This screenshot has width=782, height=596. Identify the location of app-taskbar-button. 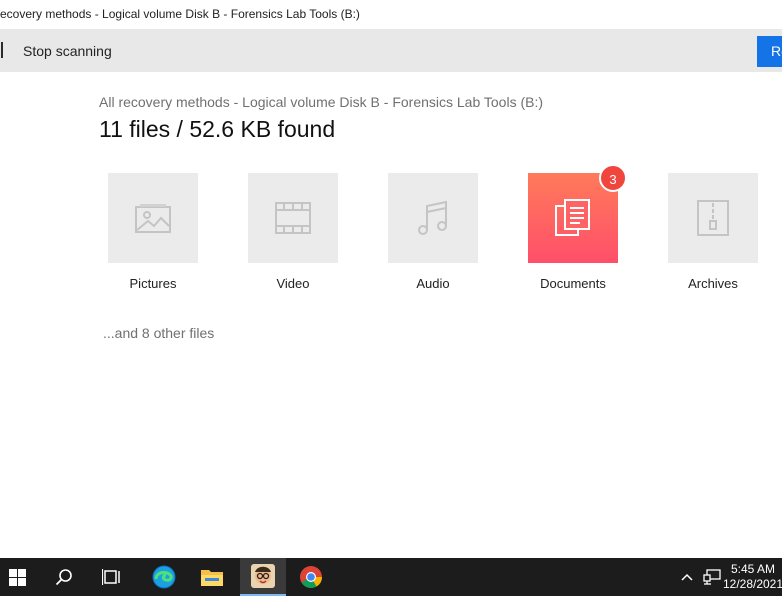
(263, 577).